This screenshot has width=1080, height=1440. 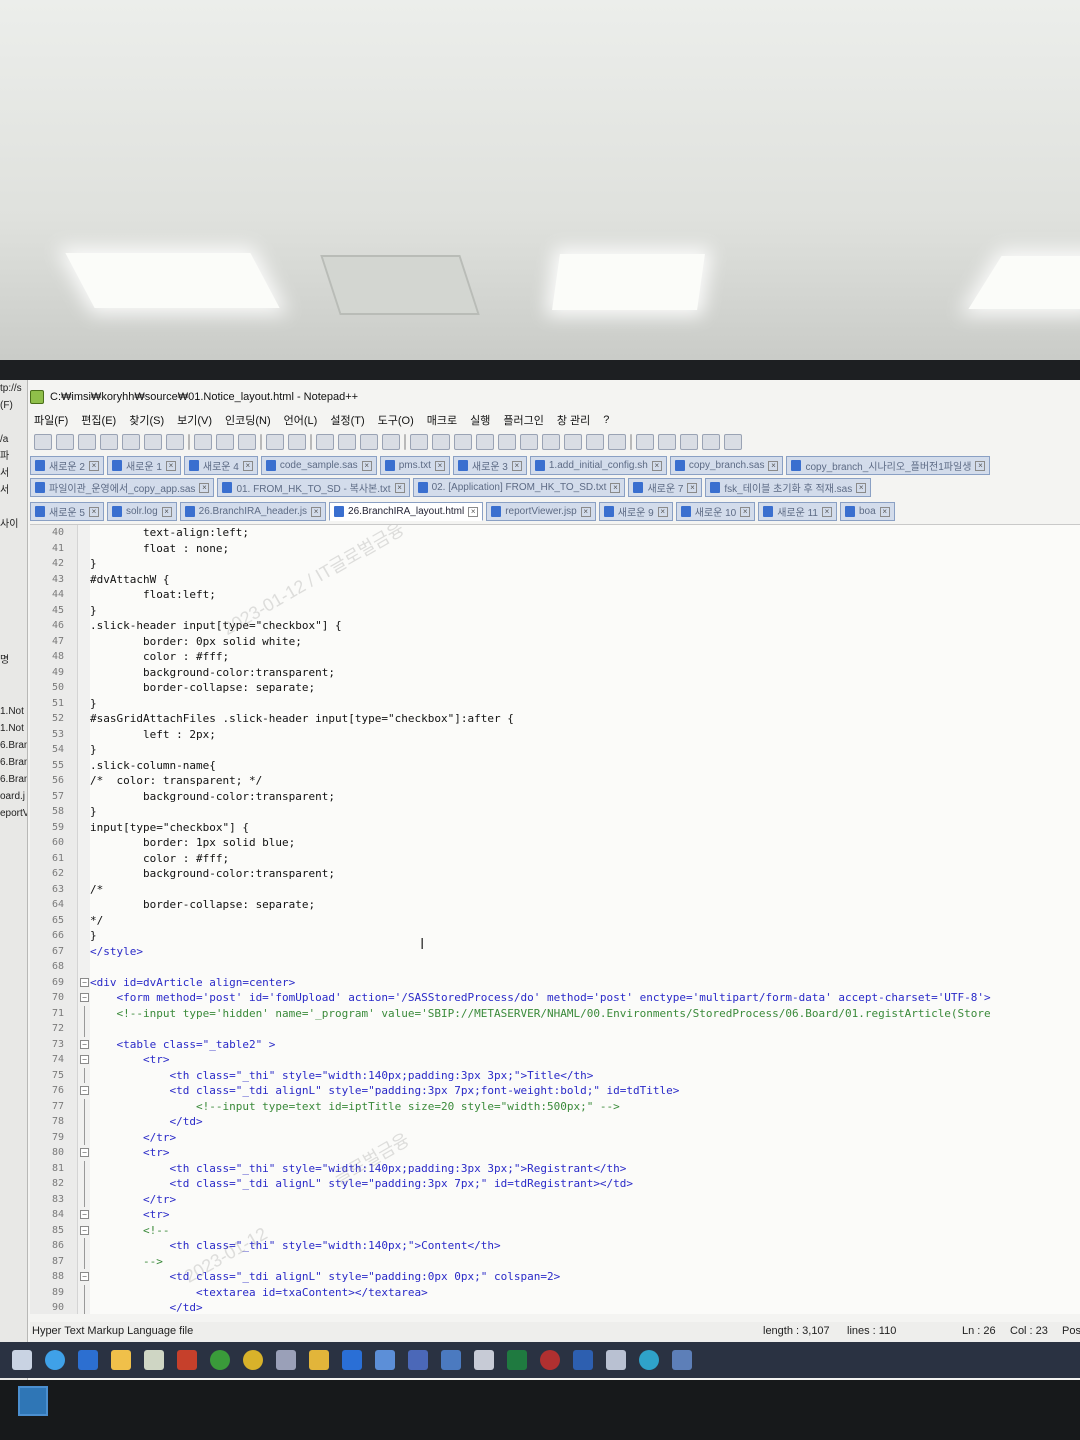 What do you see at coordinates (247, 442) in the screenshot?
I see `paste-icon` at bounding box center [247, 442].